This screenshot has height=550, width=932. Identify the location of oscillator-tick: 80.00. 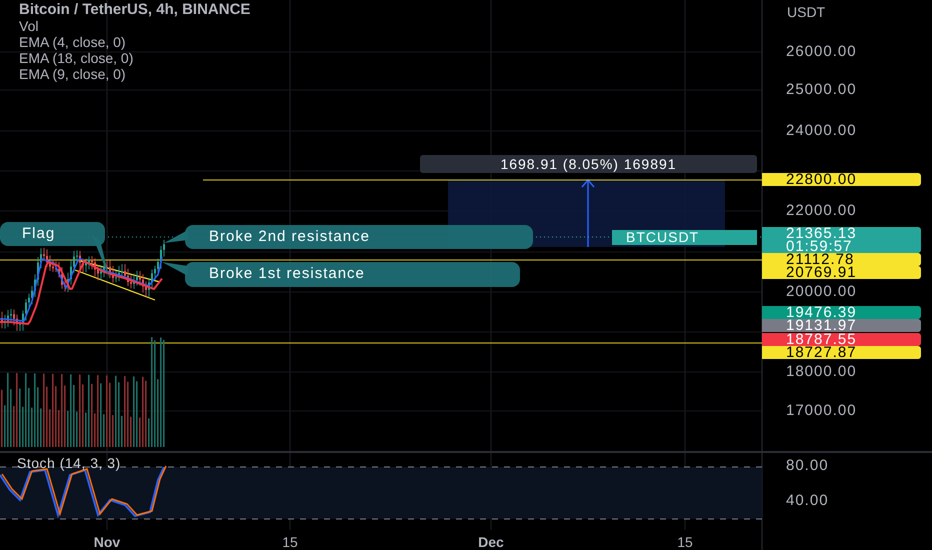
(807, 466).